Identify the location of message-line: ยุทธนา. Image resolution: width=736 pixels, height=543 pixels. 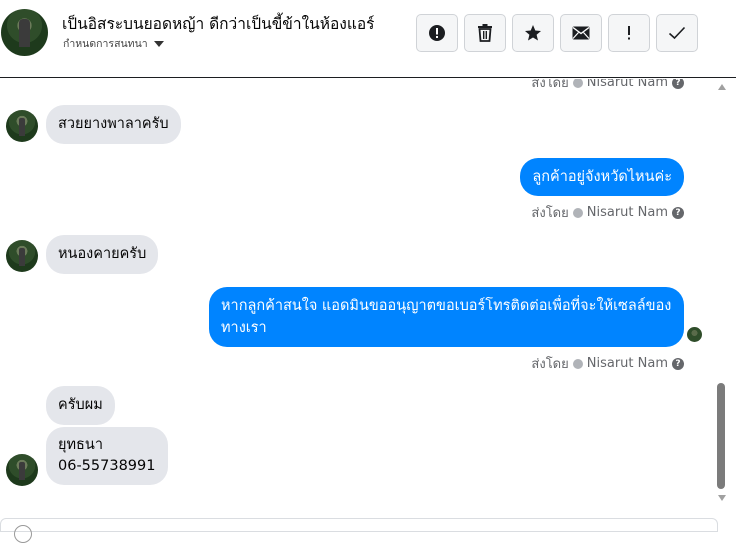
(80, 445).